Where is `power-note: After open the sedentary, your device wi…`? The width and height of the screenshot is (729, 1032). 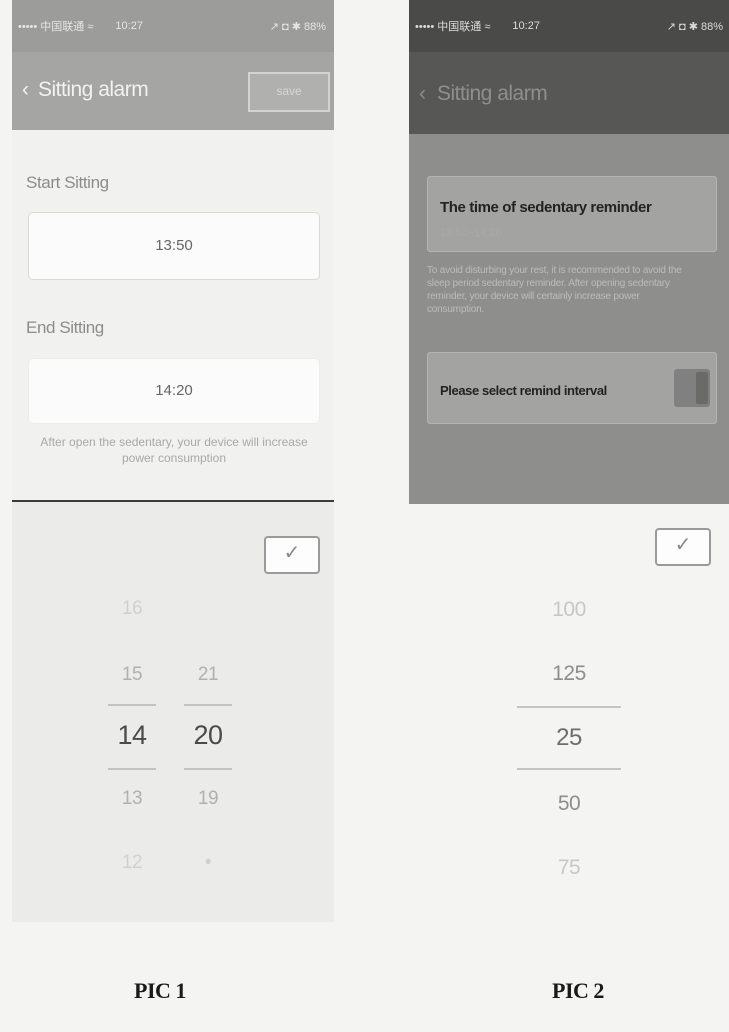
power-note: After open the sedentary, your device wi… is located at coordinates (174, 450).